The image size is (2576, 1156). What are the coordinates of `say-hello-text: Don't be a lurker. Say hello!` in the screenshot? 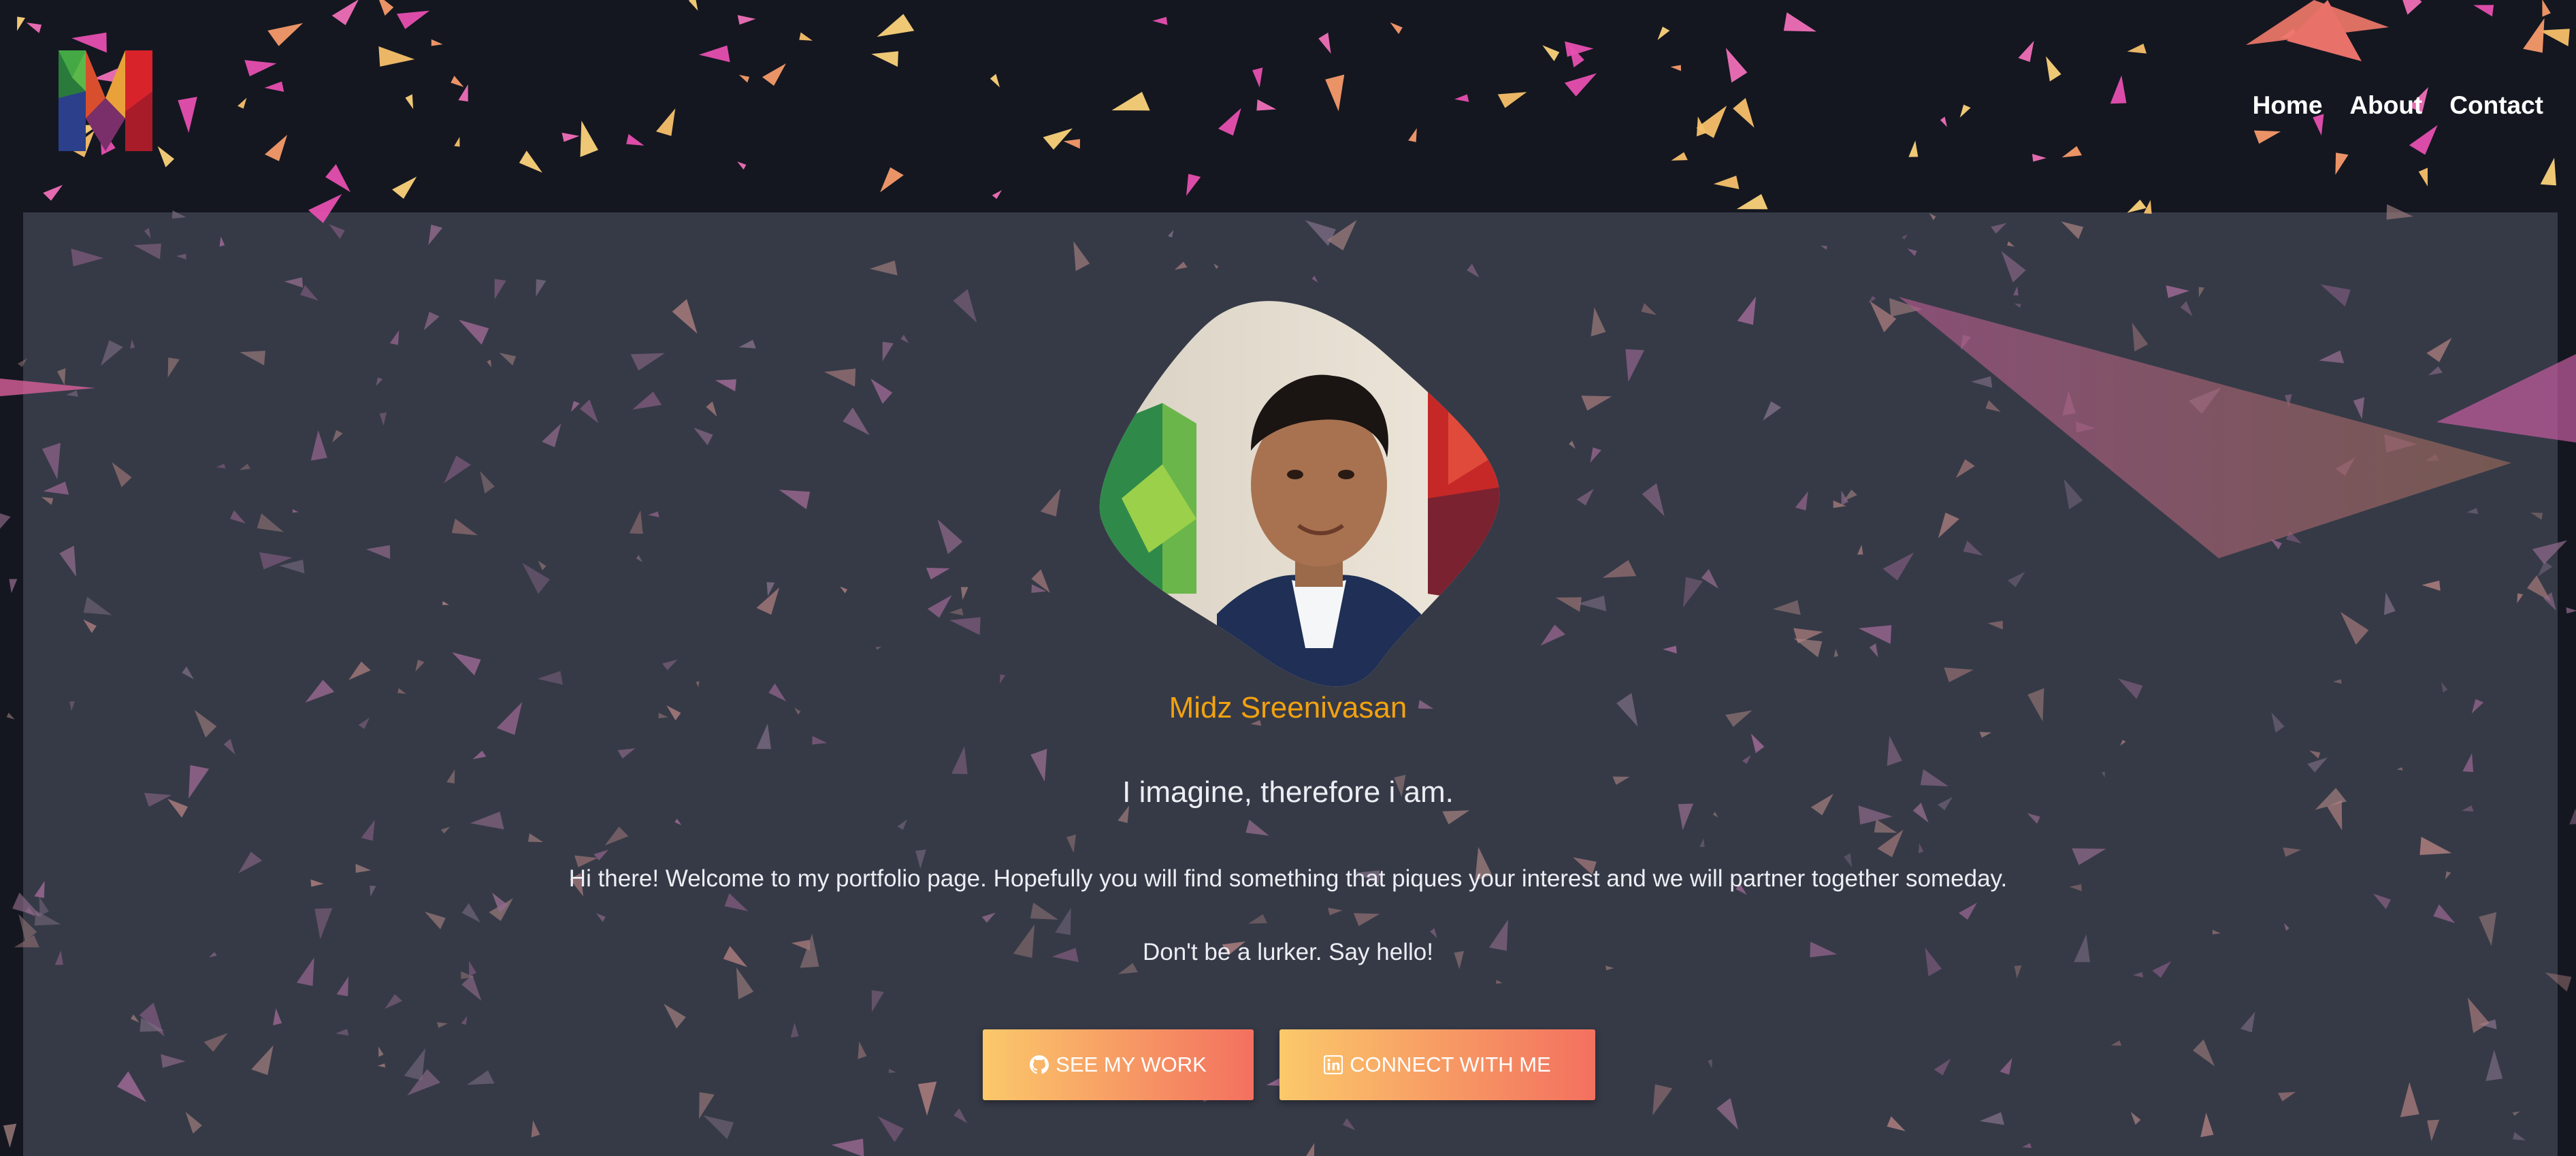 It's located at (1288, 952).